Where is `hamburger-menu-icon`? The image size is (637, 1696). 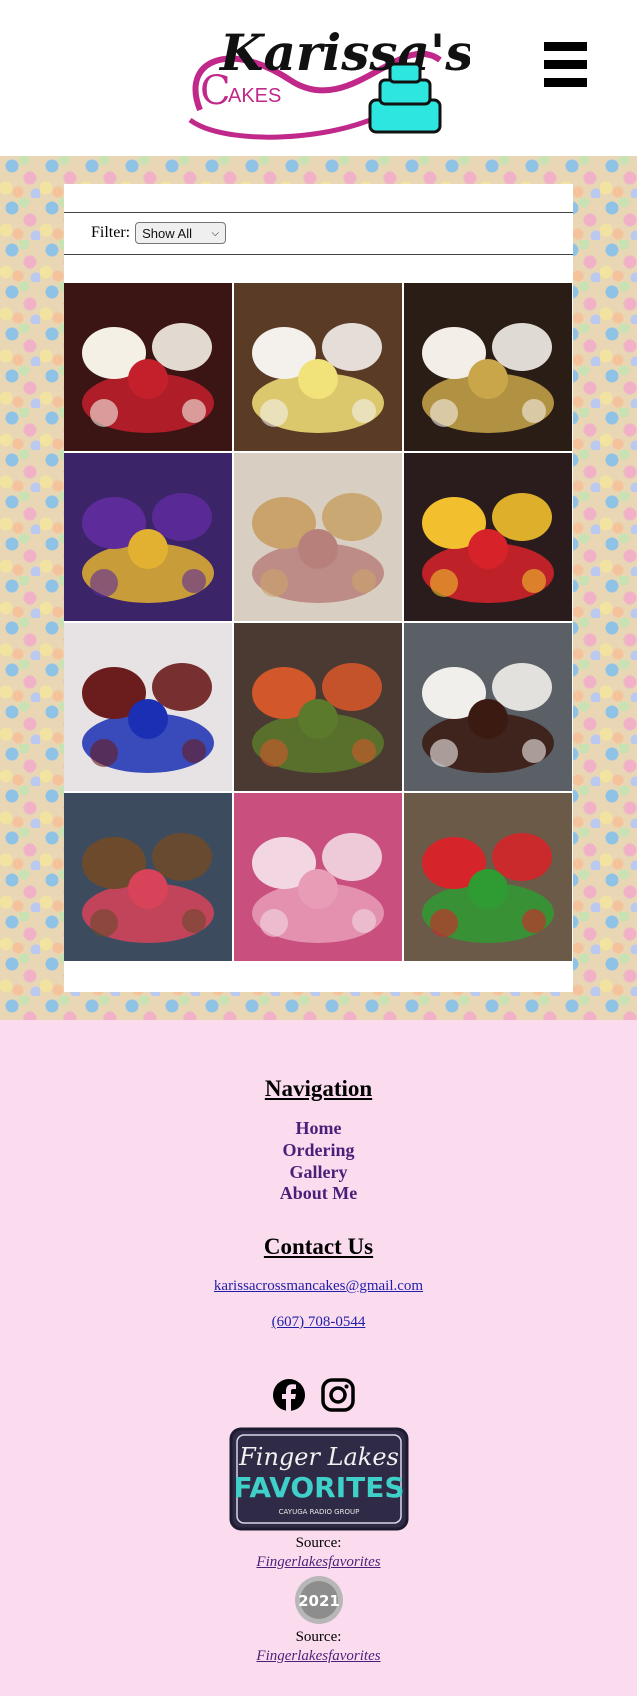
hamburger-menu-icon is located at coordinates (565, 64).